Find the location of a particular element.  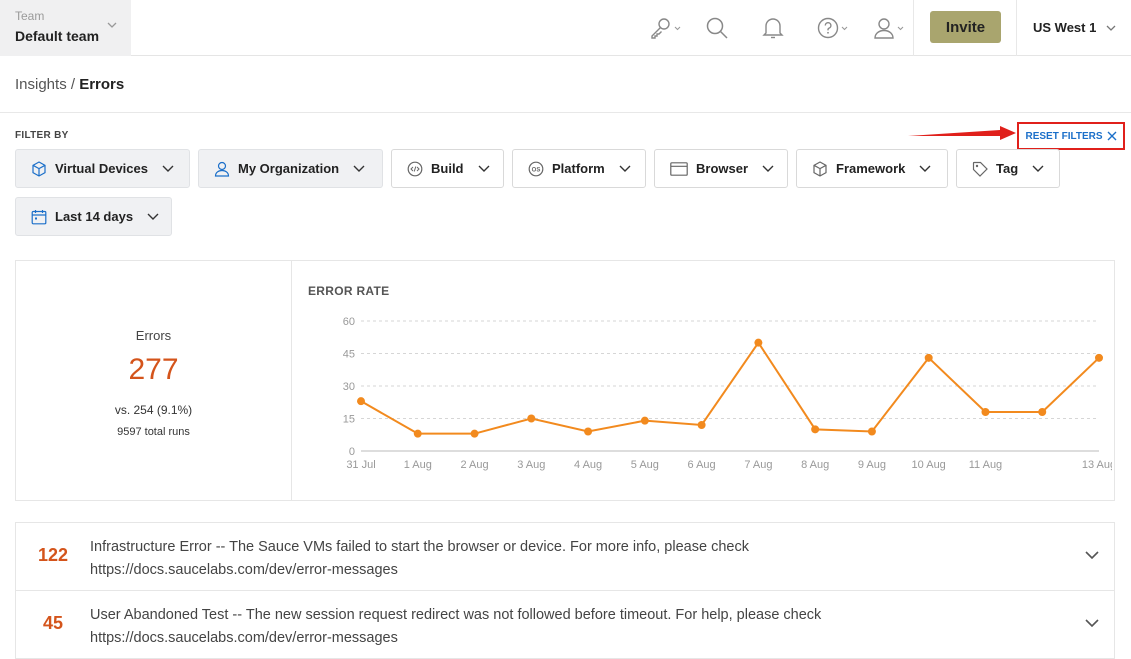

team-selector: Team Default team is located at coordinates (65, 28).